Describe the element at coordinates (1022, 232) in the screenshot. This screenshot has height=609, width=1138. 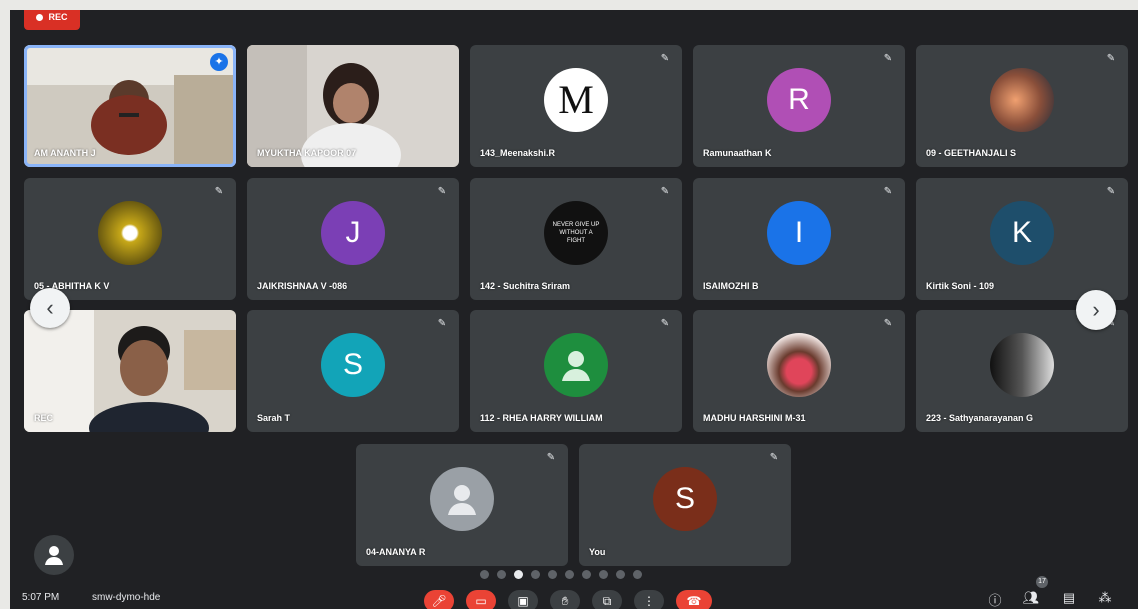
I see `participant-avatar: K` at that location.